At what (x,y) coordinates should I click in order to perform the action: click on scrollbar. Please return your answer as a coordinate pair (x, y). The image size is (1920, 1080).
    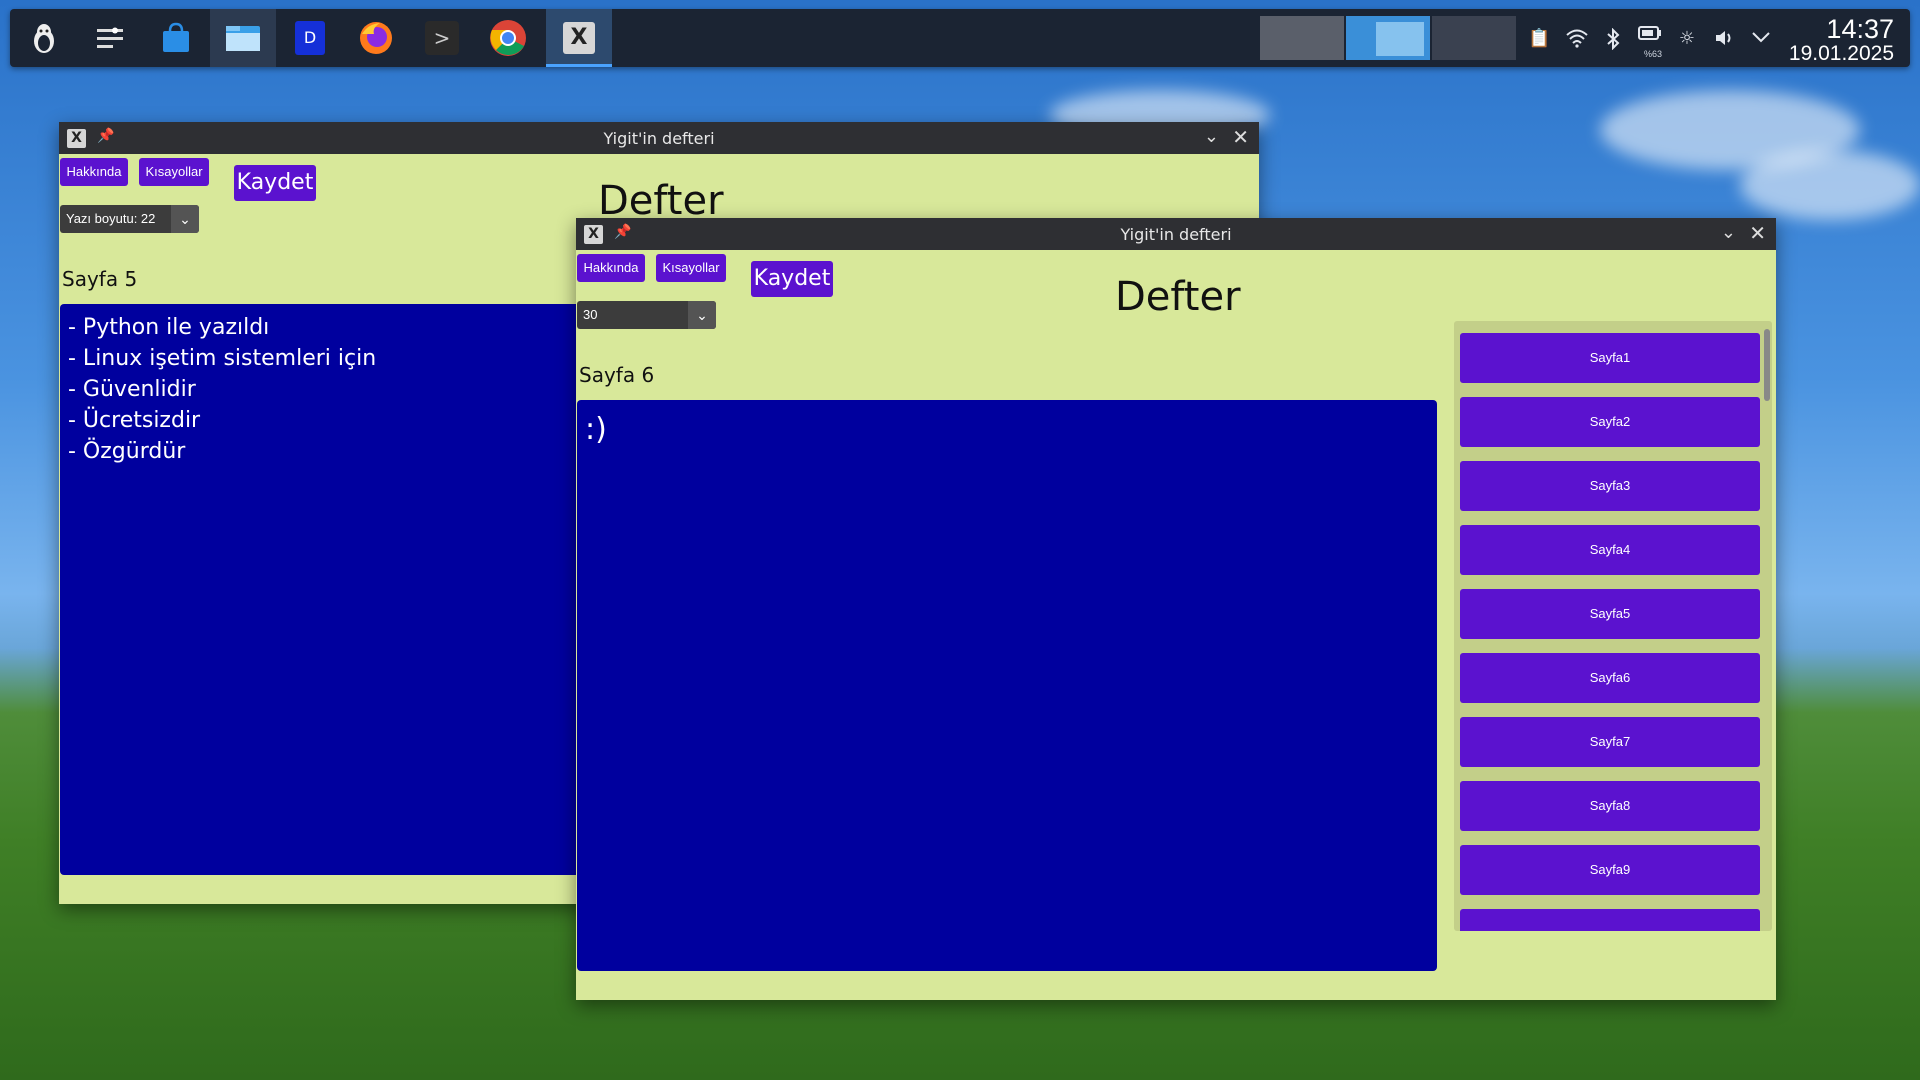
    Looking at the image, I should click on (1767, 365).